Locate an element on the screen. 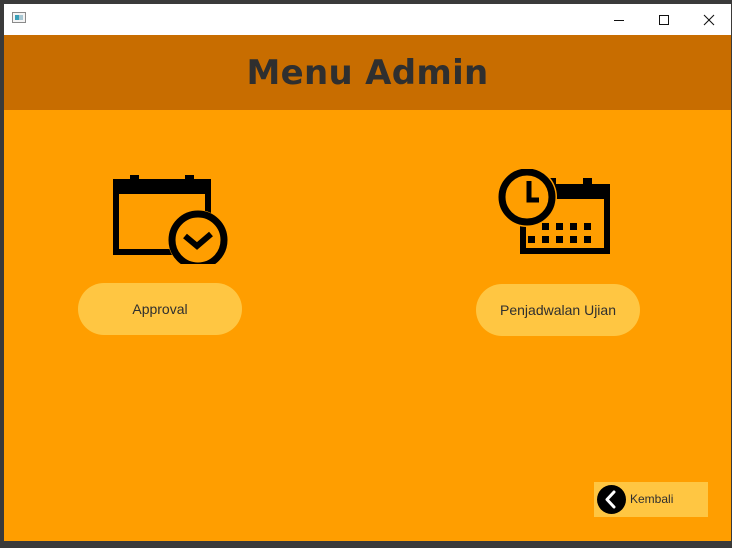 This screenshot has width=732, height=548. title-bar is located at coordinates (367, 19).